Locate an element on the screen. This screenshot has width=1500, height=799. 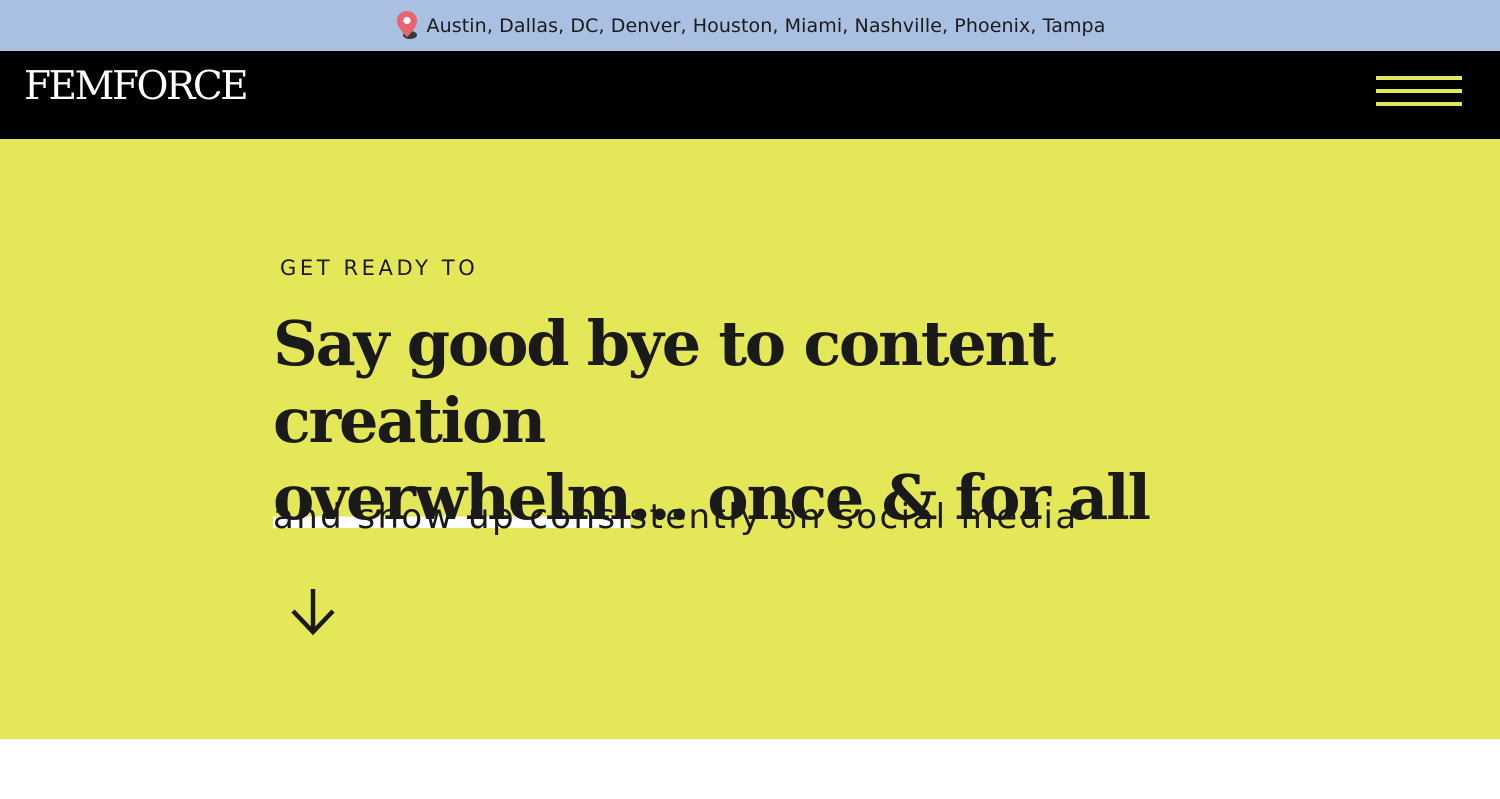
hamburger-menu-icon is located at coordinates (1419, 78).